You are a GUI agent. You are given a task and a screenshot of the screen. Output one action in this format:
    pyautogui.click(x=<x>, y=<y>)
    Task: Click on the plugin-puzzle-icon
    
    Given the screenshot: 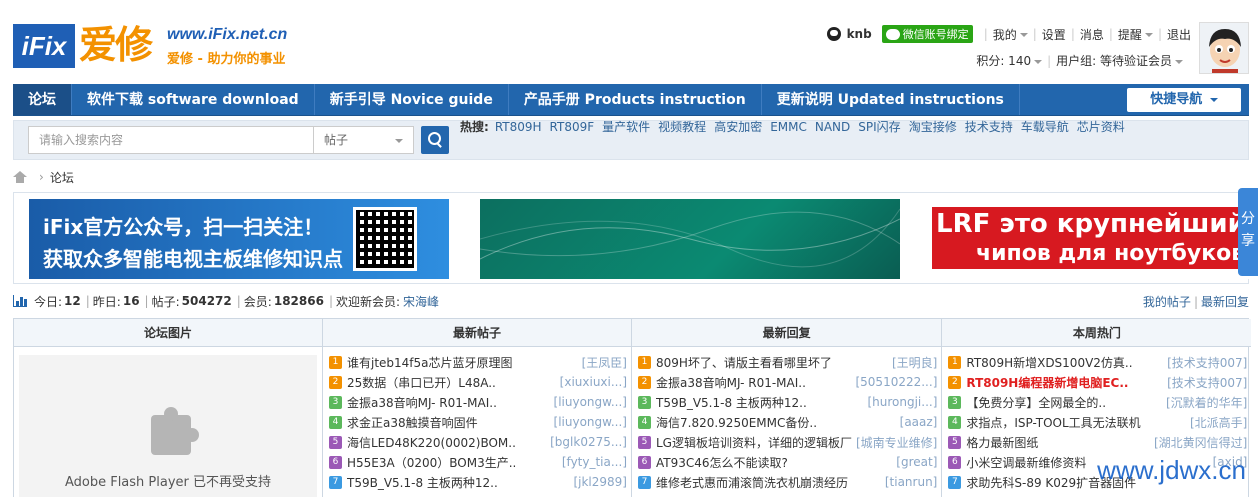 What is the action you would take?
    pyautogui.click(x=175, y=431)
    